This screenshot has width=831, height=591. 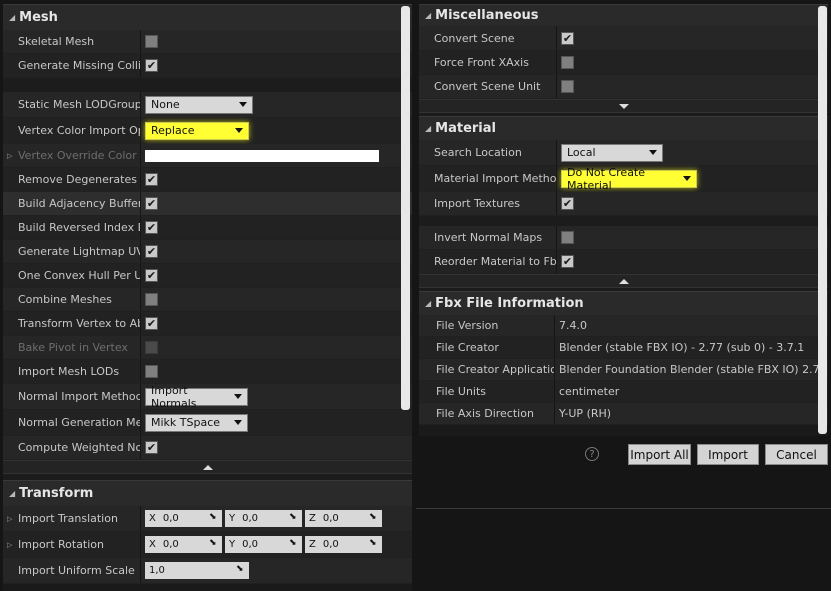 I want to click on remove-degenerates-checkbox: ✔, so click(x=151, y=179).